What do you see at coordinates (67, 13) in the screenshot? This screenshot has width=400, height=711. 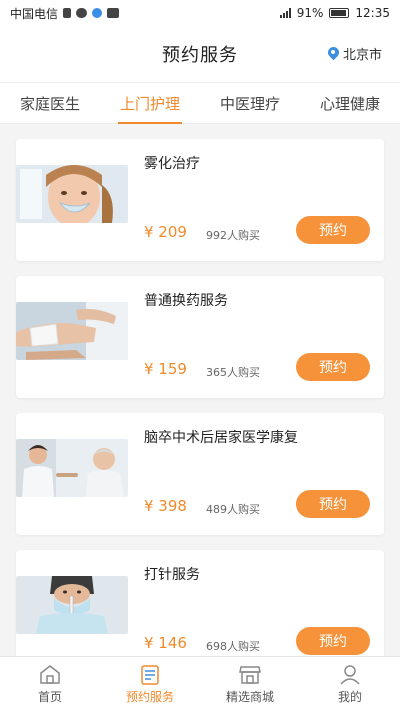 I see `usb-icon` at bounding box center [67, 13].